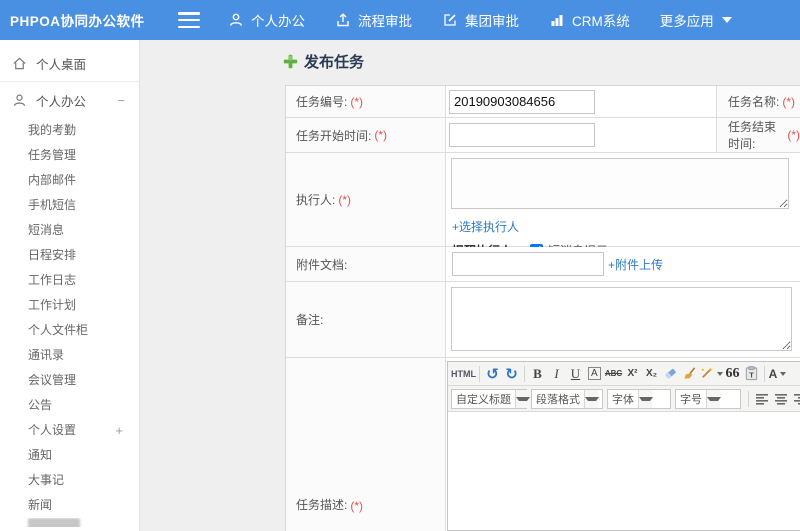 This screenshot has width=800, height=531. Describe the element at coordinates (632, 373) in the screenshot. I see `superscript-button: X²` at that location.